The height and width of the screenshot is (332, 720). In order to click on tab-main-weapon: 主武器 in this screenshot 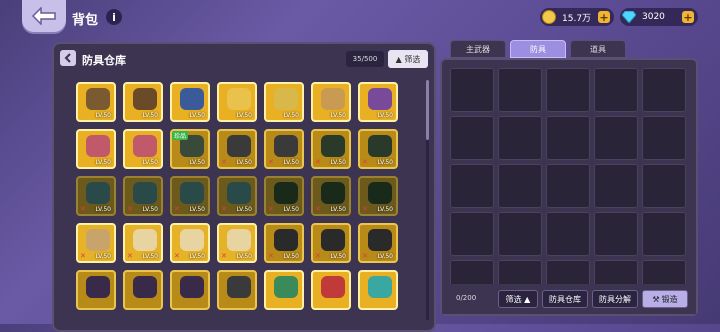, I will do `click(478, 49)`.